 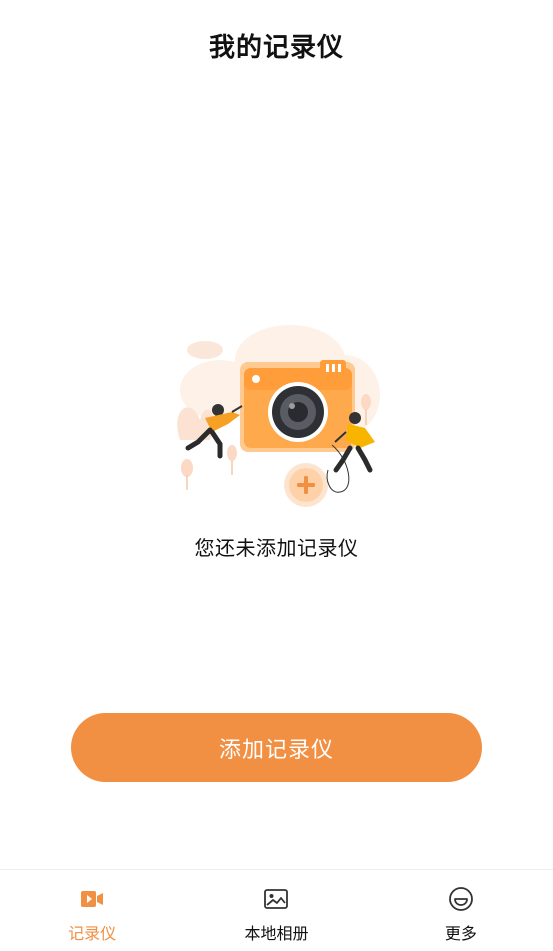 I want to click on video-camera-icon, so click(x=92, y=899).